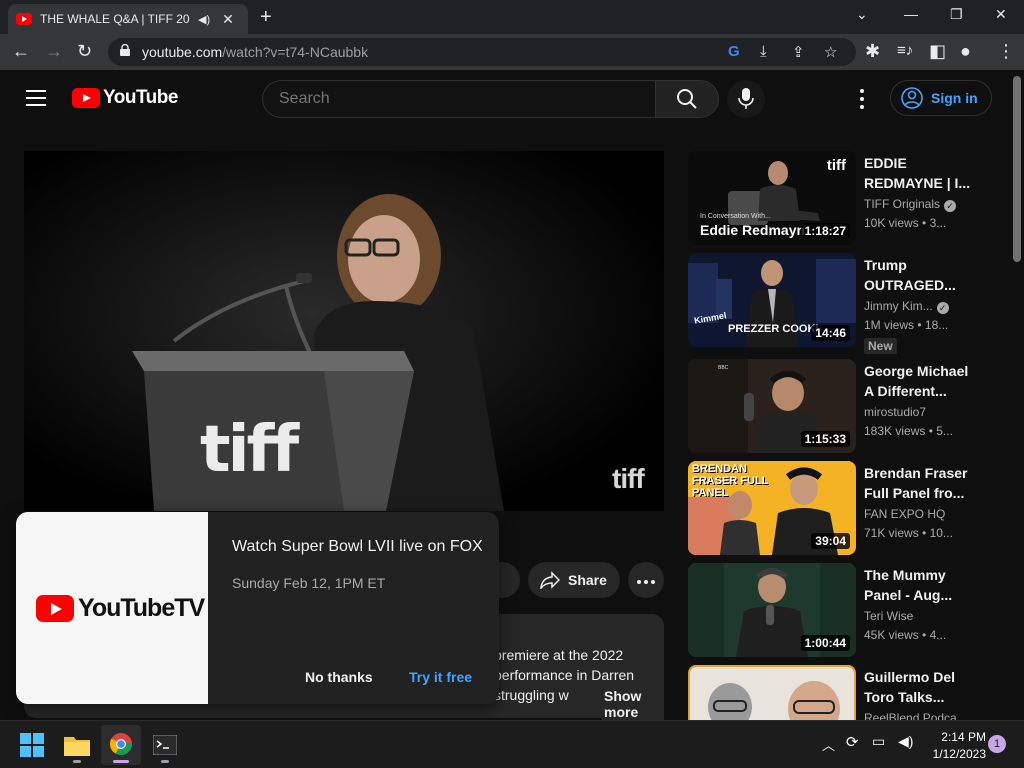  I want to click on youtube-logo: YouTube, so click(125, 98).